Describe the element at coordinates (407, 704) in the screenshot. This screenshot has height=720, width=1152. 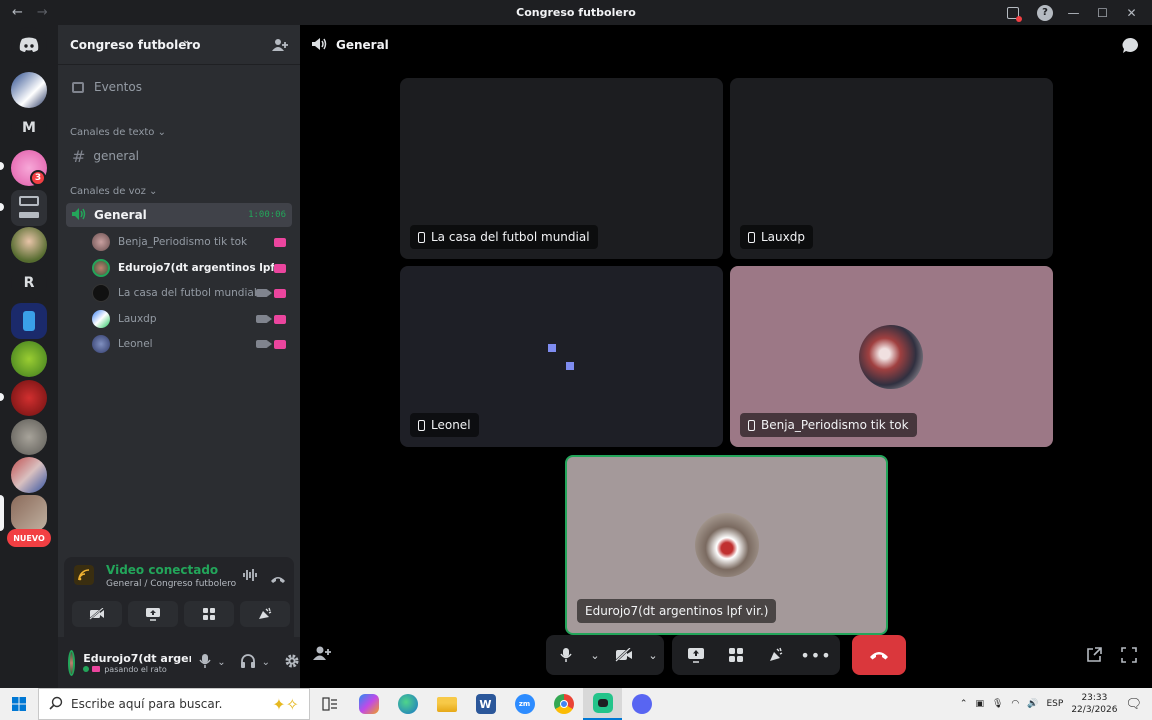
I see `edge-app-icon` at that location.